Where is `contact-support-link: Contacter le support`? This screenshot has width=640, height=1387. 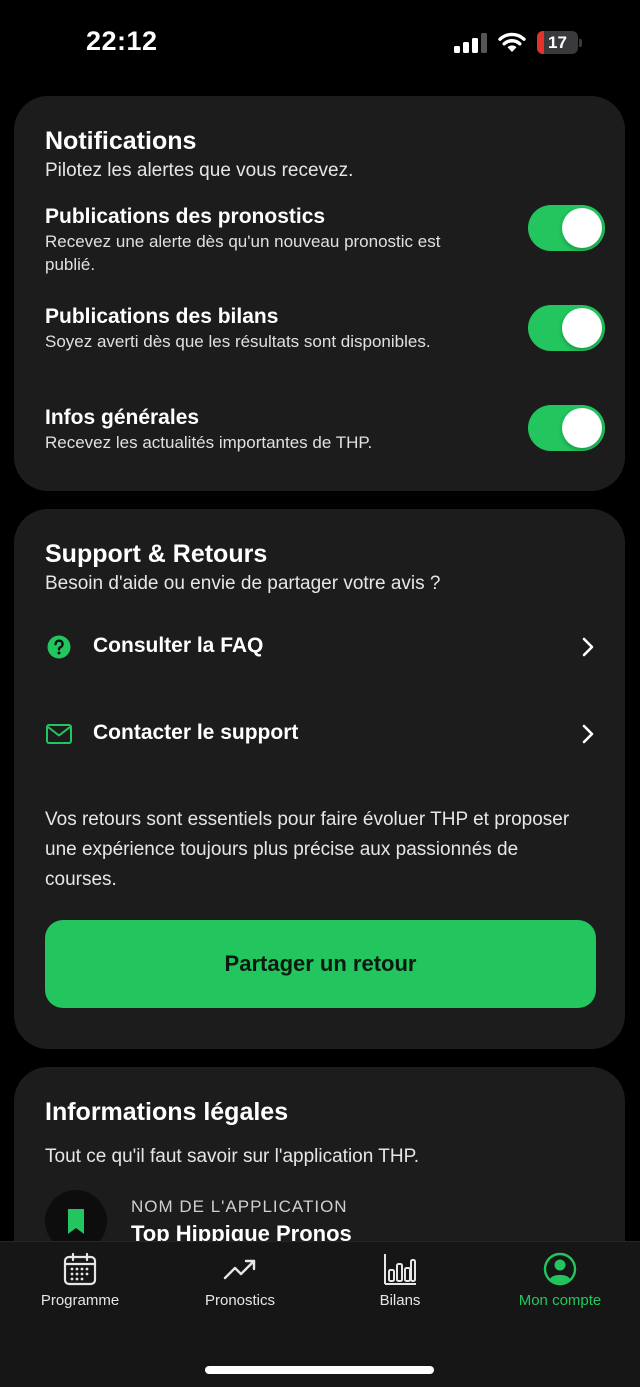 contact-support-link: Contacter le support is located at coordinates (320, 734).